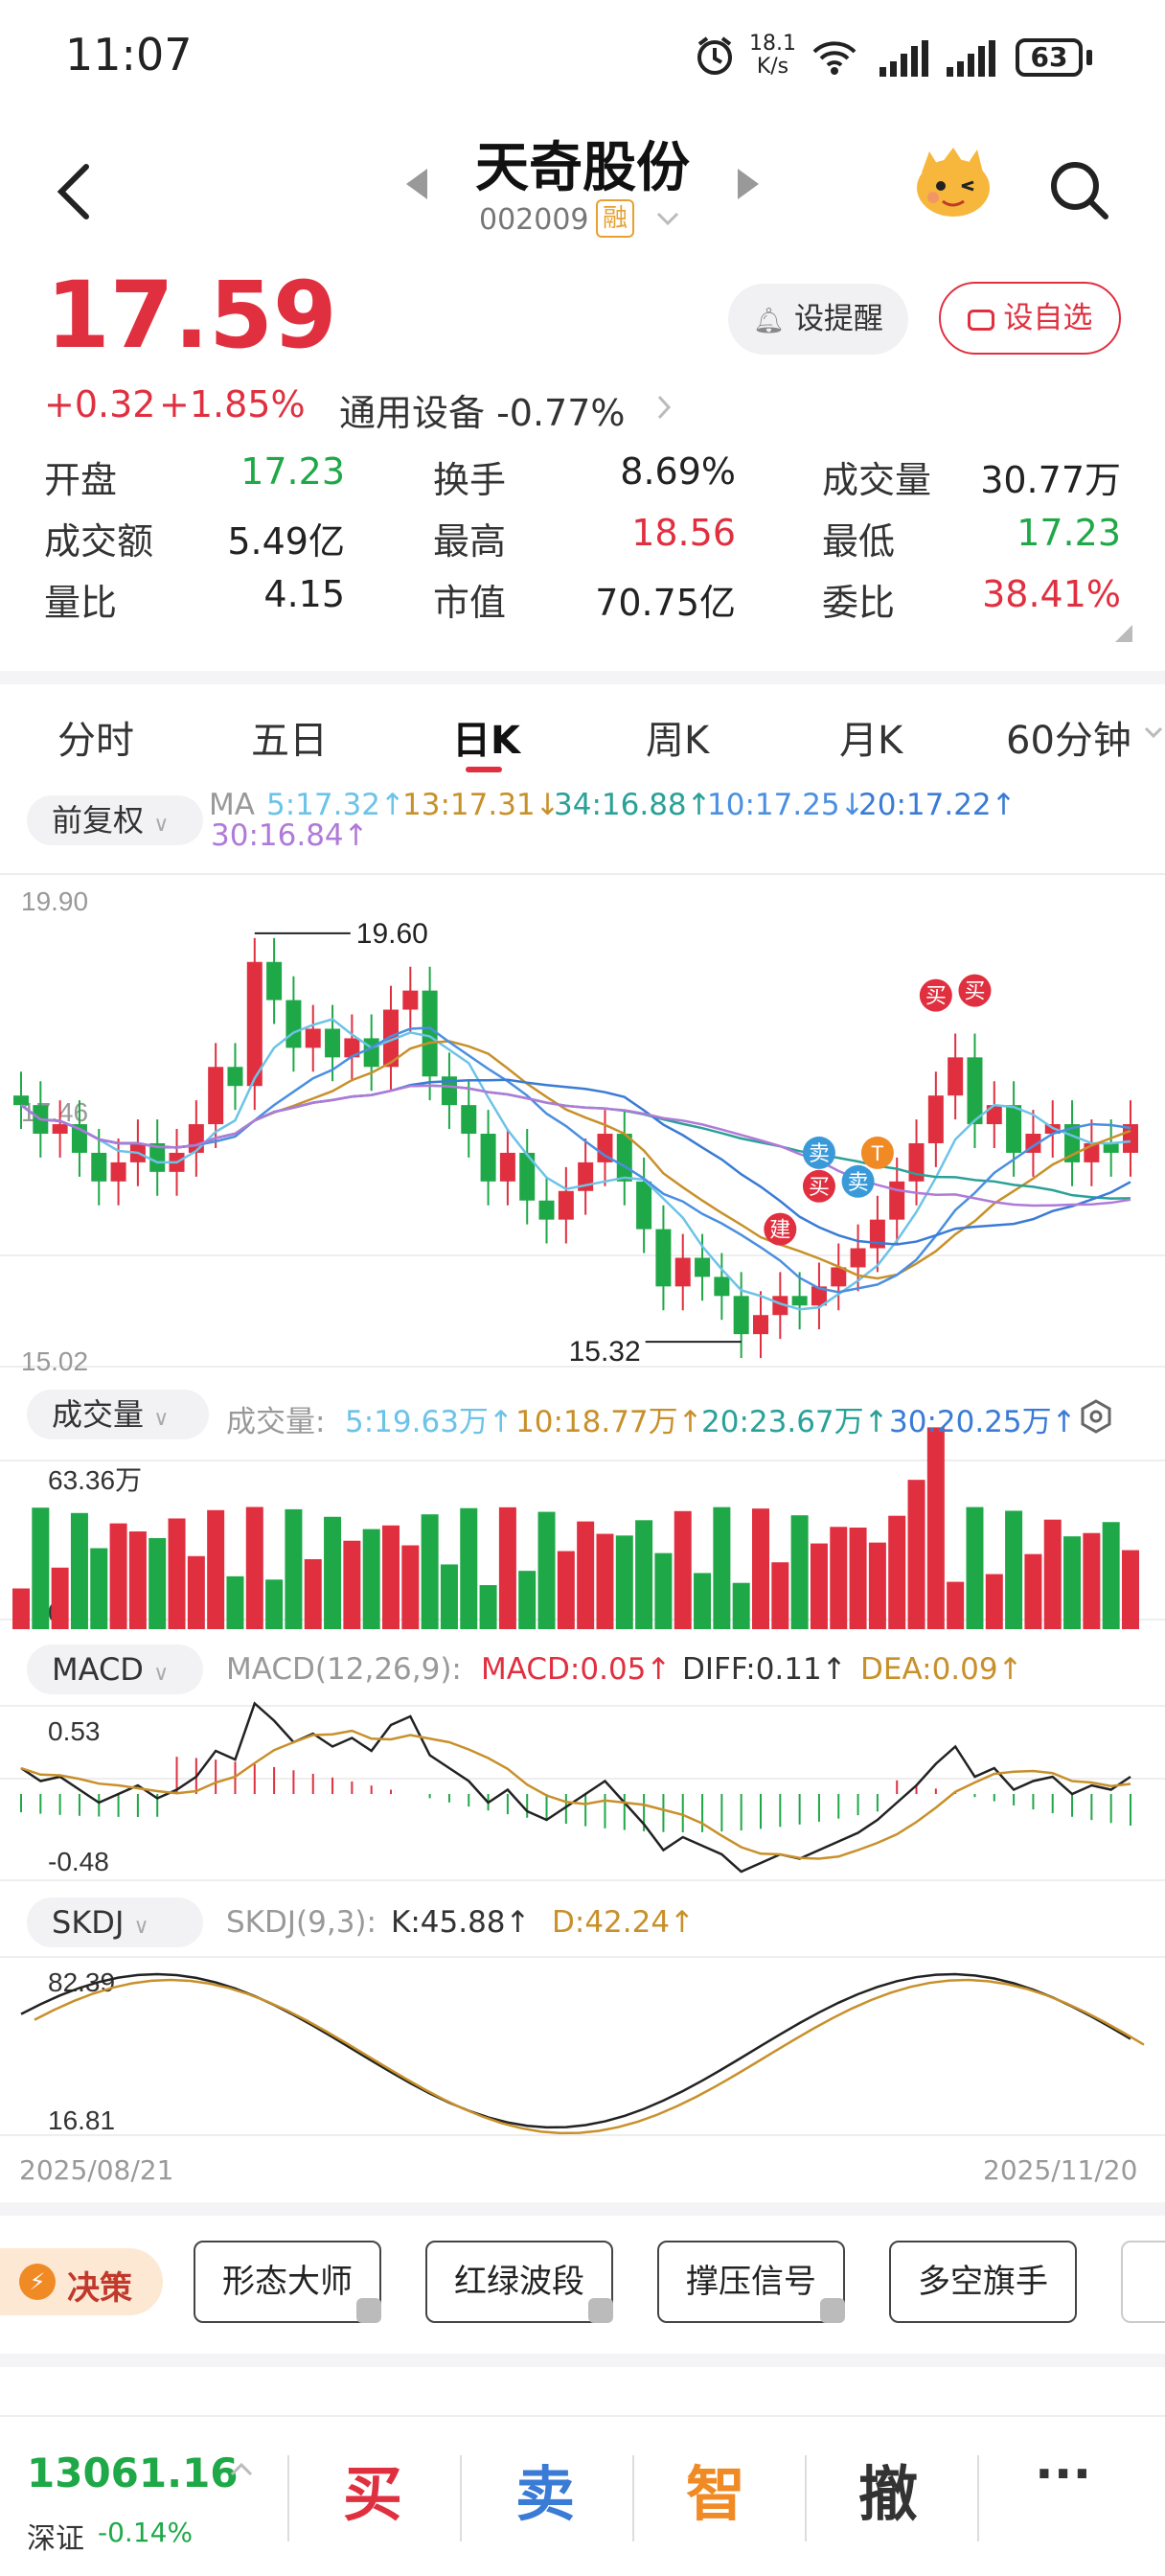 This screenshot has height=2576, width=1165. Describe the element at coordinates (519, 2282) in the screenshot. I see `decision-btn-wave: 红绿波段` at that location.